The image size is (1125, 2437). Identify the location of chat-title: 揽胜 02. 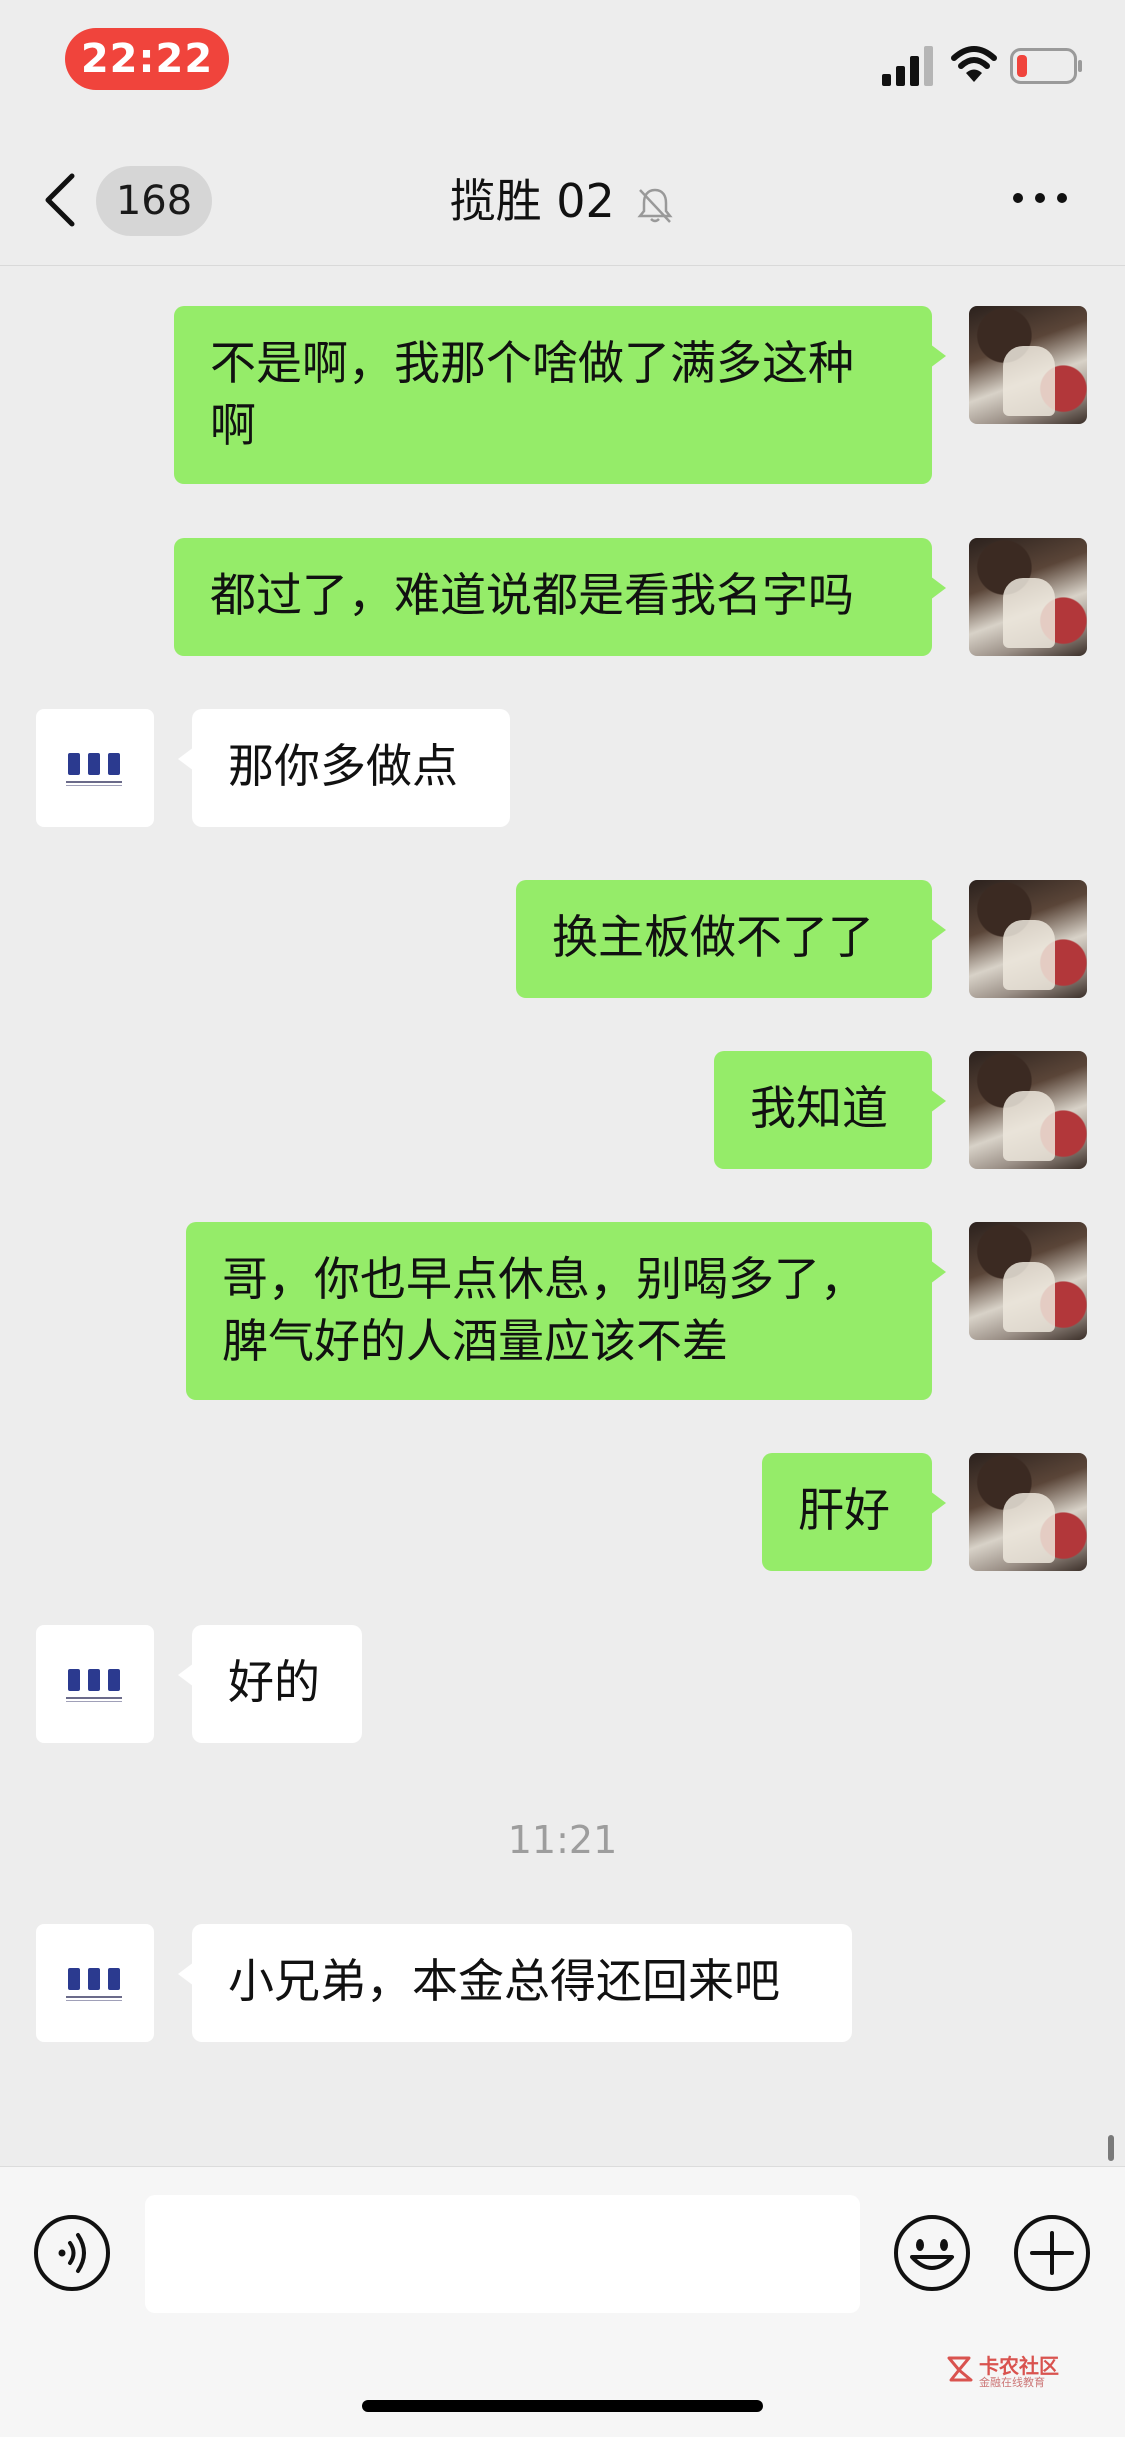
(532, 201).